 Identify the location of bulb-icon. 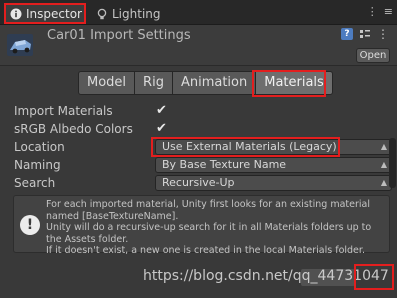
(102, 13).